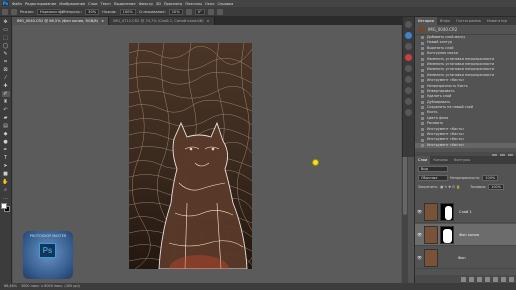 Image resolution: width=516 pixels, height=290 pixels. What do you see at coordinates (158, 4) in the screenshot?
I see `menu-3d: 3D` at bounding box center [158, 4].